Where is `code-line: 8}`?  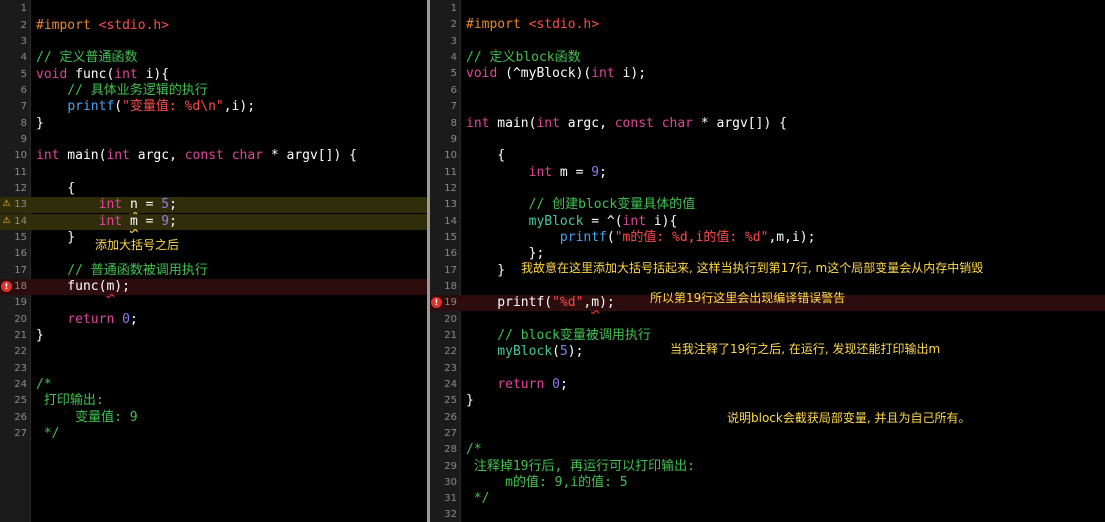
code-line: 8} is located at coordinates (213, 124).